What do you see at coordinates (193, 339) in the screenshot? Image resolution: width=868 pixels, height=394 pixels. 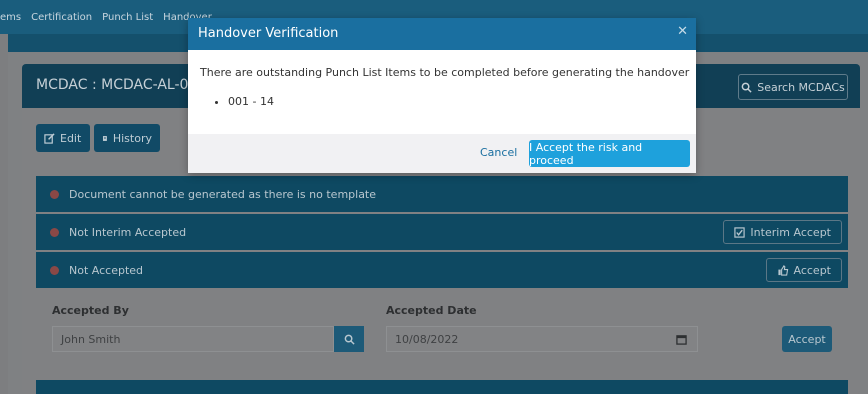 I see `accepted-by-input: John Smith` at bounding box center [193, 339].